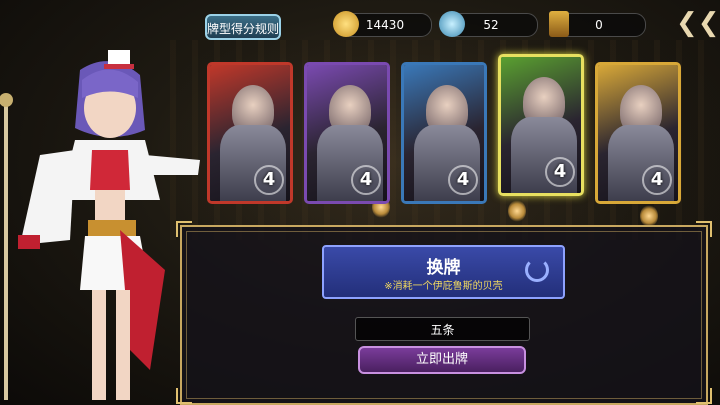 This screenshot has height=405, width=720. I want to click on card-werewolf: 4, so click(347, 133).